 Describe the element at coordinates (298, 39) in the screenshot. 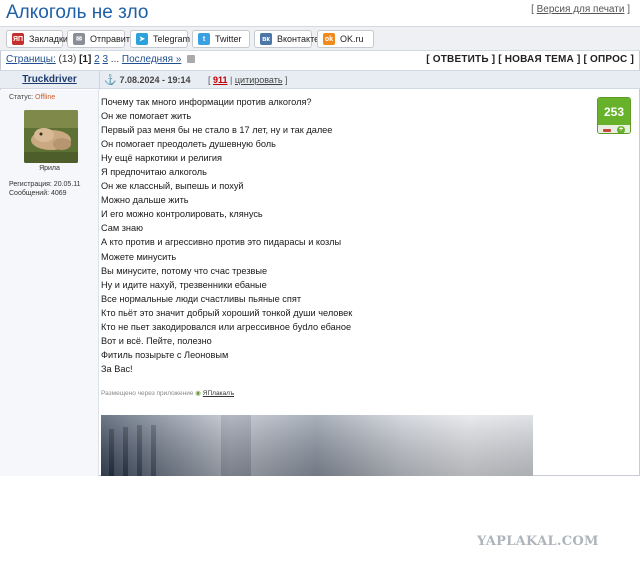

I see `share-button-label: Вконтакте` at that location.